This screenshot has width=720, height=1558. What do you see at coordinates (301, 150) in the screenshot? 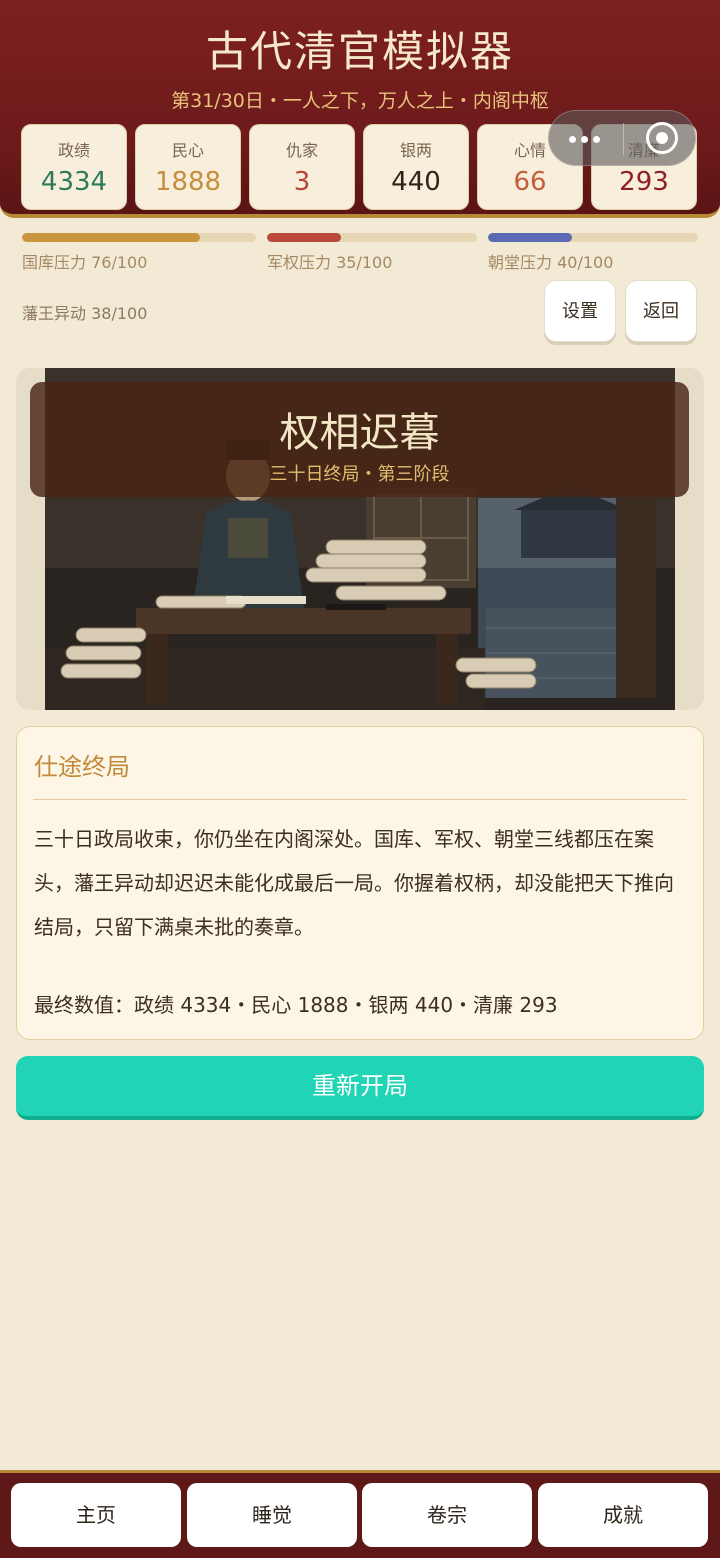
I see `stat-label: 仇家` at bounding box center [301, 150].